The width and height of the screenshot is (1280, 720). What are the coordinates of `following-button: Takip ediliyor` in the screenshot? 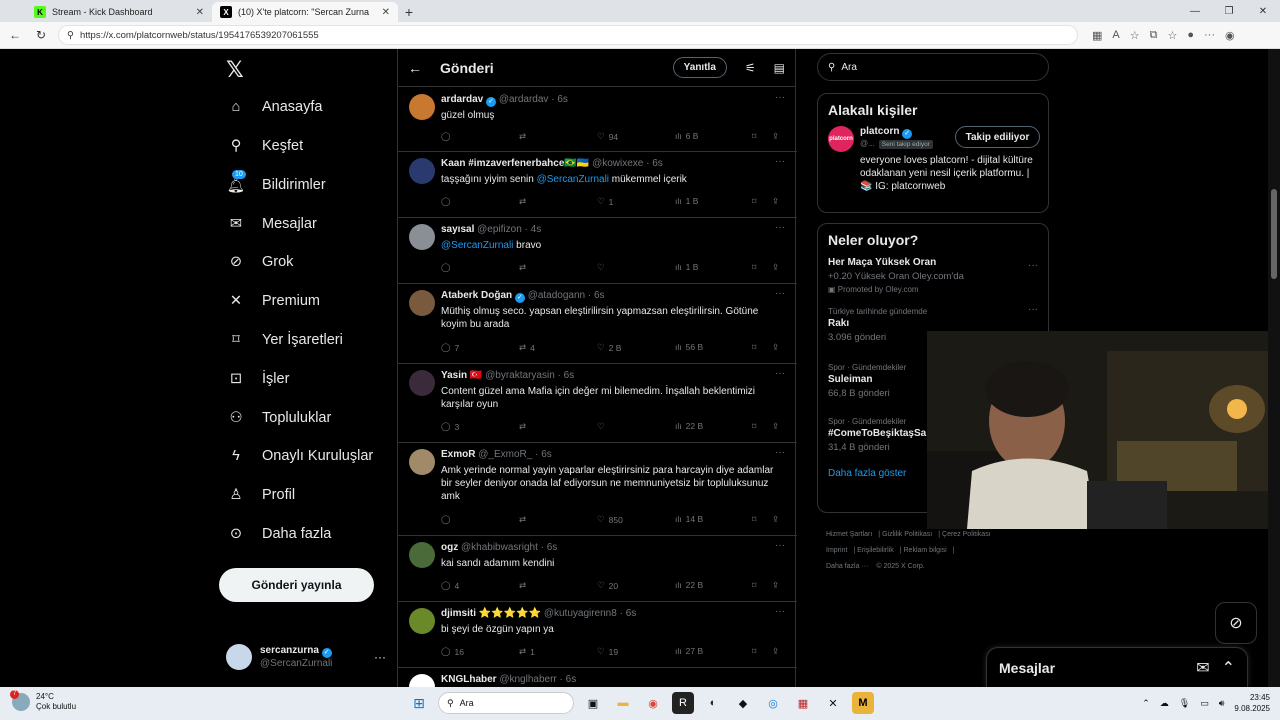 It's located at (997, 137).